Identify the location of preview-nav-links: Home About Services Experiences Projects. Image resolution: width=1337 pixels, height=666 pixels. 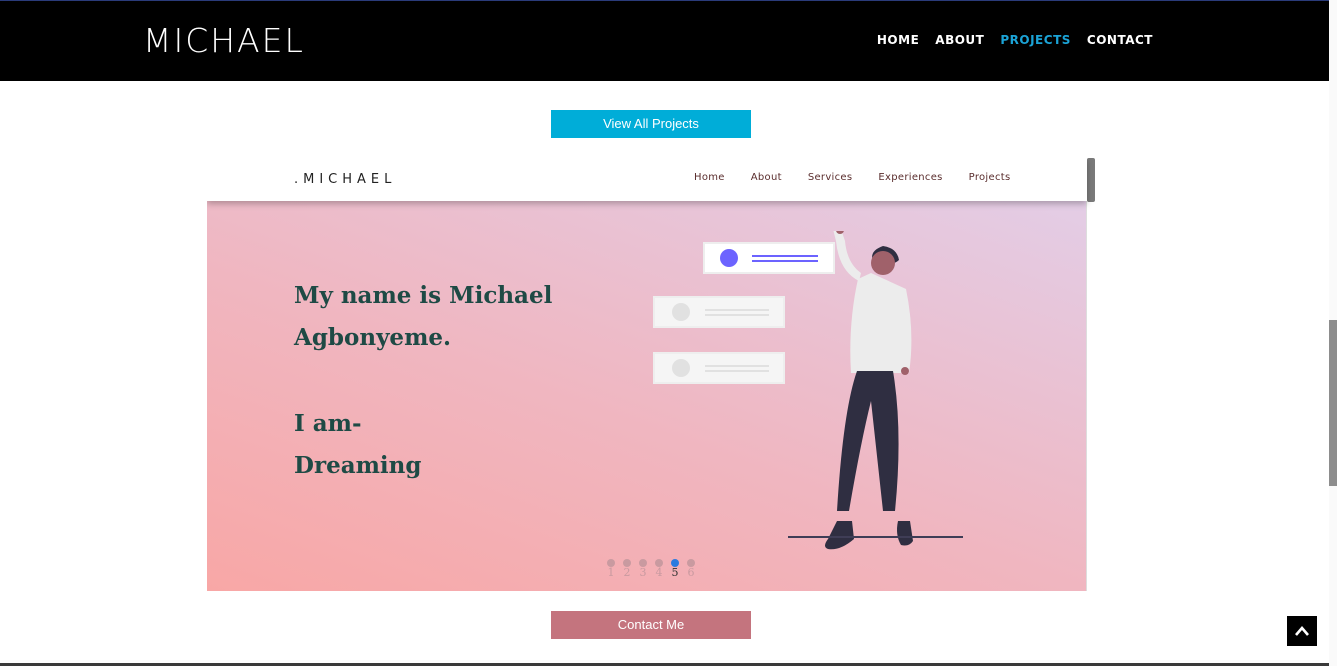
(852, 177).